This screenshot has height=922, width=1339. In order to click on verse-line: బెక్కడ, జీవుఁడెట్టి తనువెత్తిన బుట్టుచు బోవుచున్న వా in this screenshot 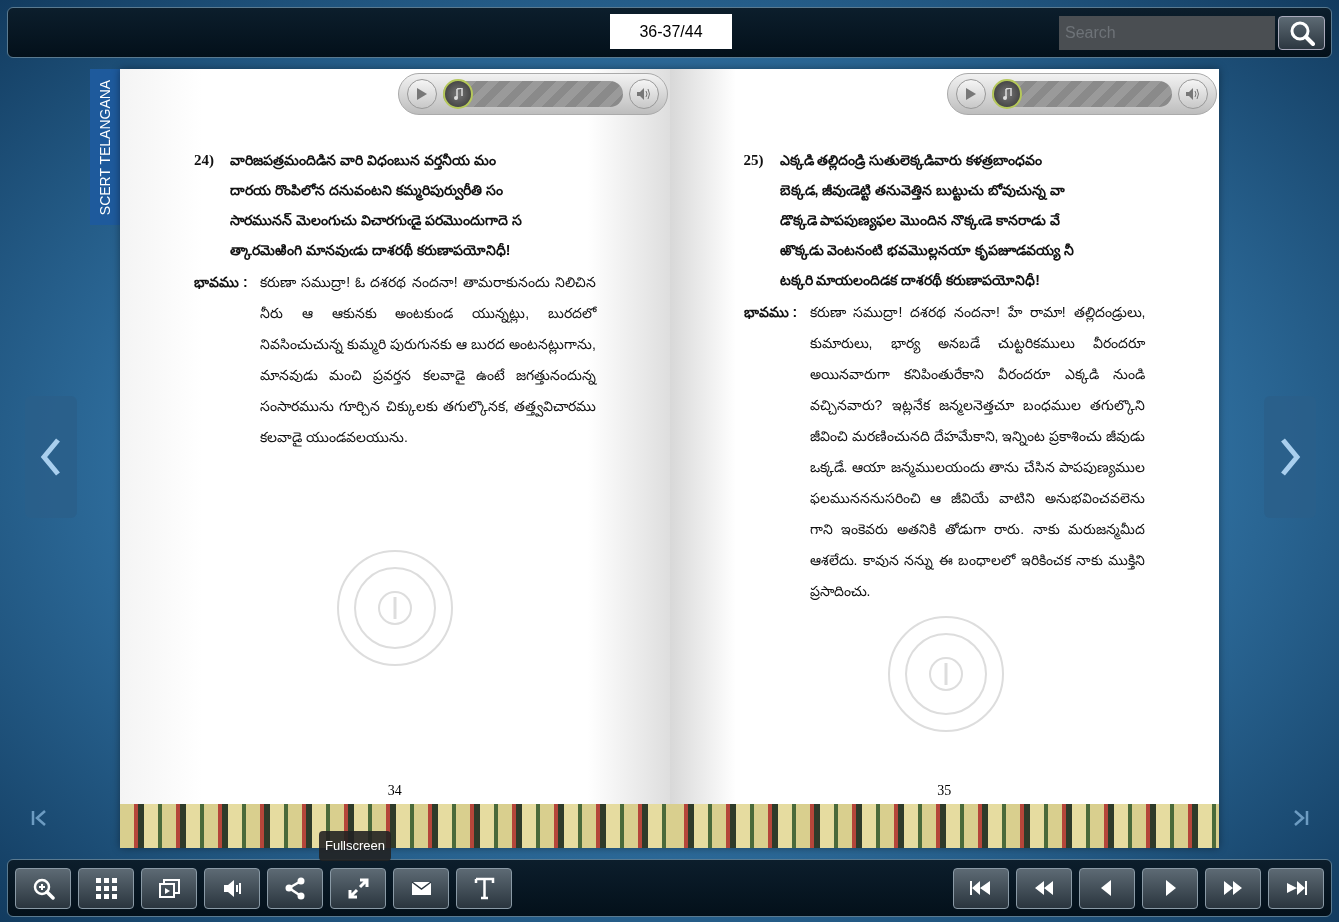, I will do `click(927, 190)`.